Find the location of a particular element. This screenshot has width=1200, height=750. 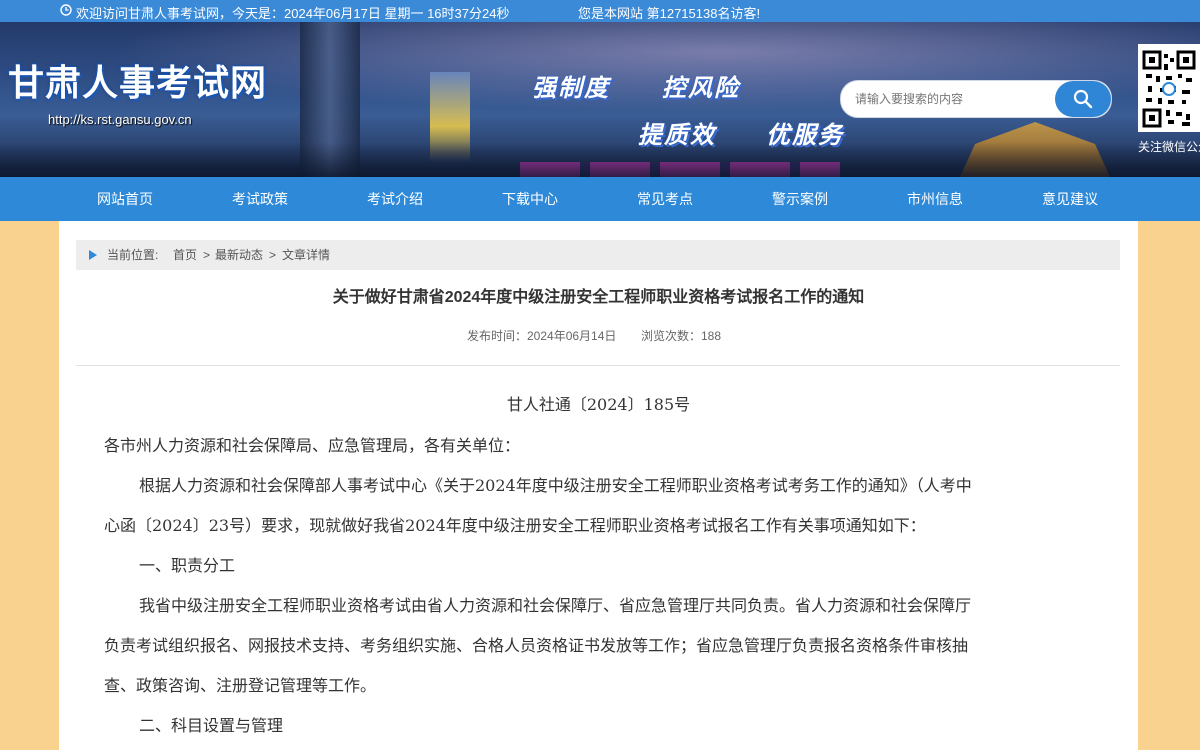

qr-code-icon is located at coordinates (1169, 90).